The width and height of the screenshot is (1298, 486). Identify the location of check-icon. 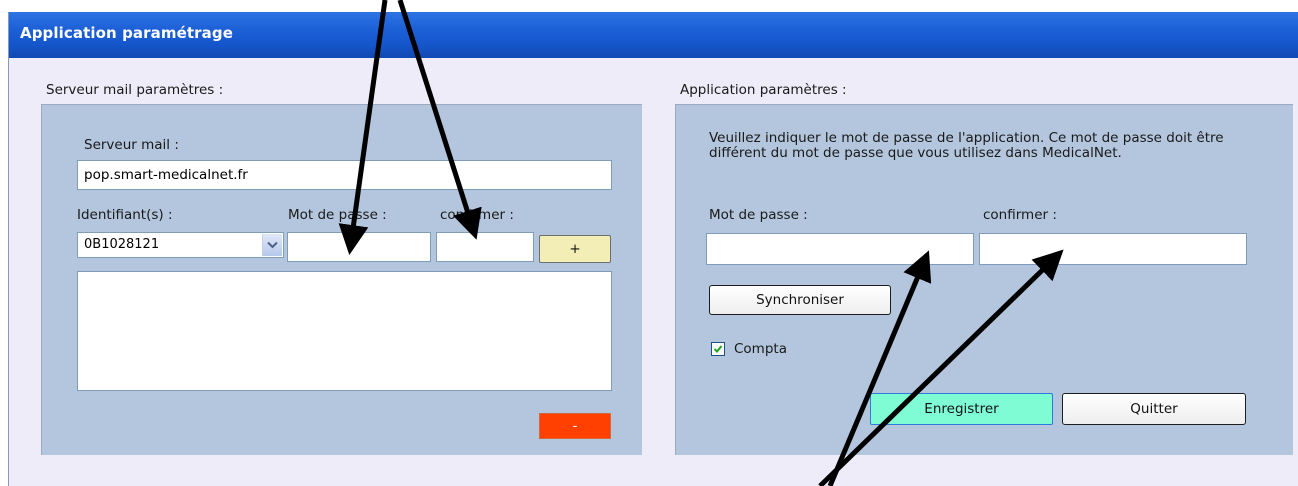
(718, 349).